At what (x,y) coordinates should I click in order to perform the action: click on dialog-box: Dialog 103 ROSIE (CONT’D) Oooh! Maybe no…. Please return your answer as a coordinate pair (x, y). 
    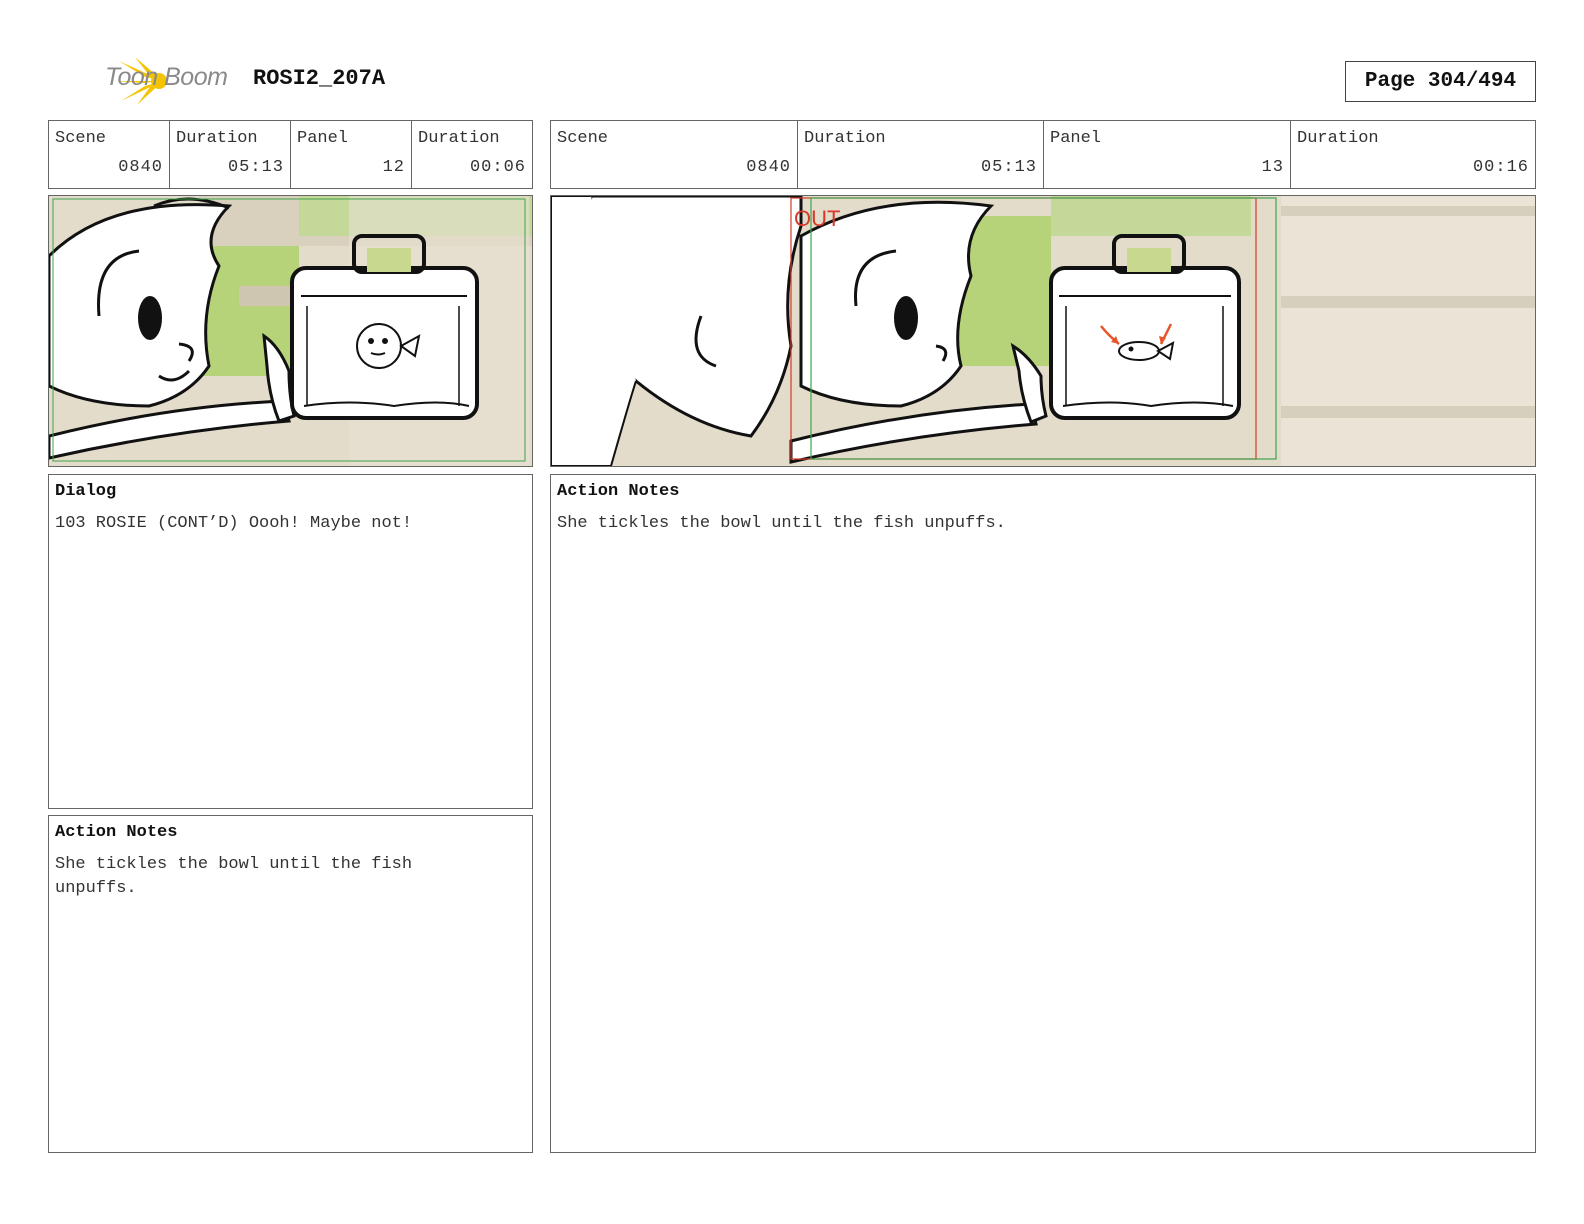
    Looking at the image, I should click on (290, 641).